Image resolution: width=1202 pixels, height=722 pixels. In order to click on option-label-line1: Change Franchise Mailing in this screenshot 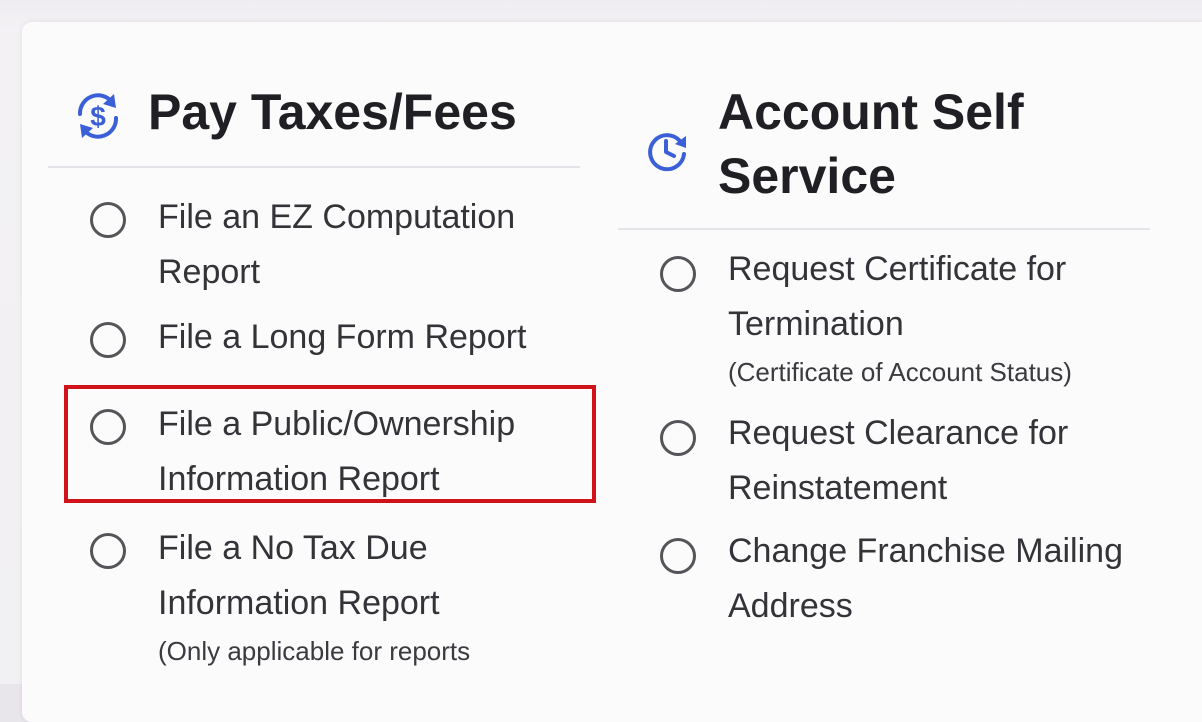, I will do `click(925, 551)`.